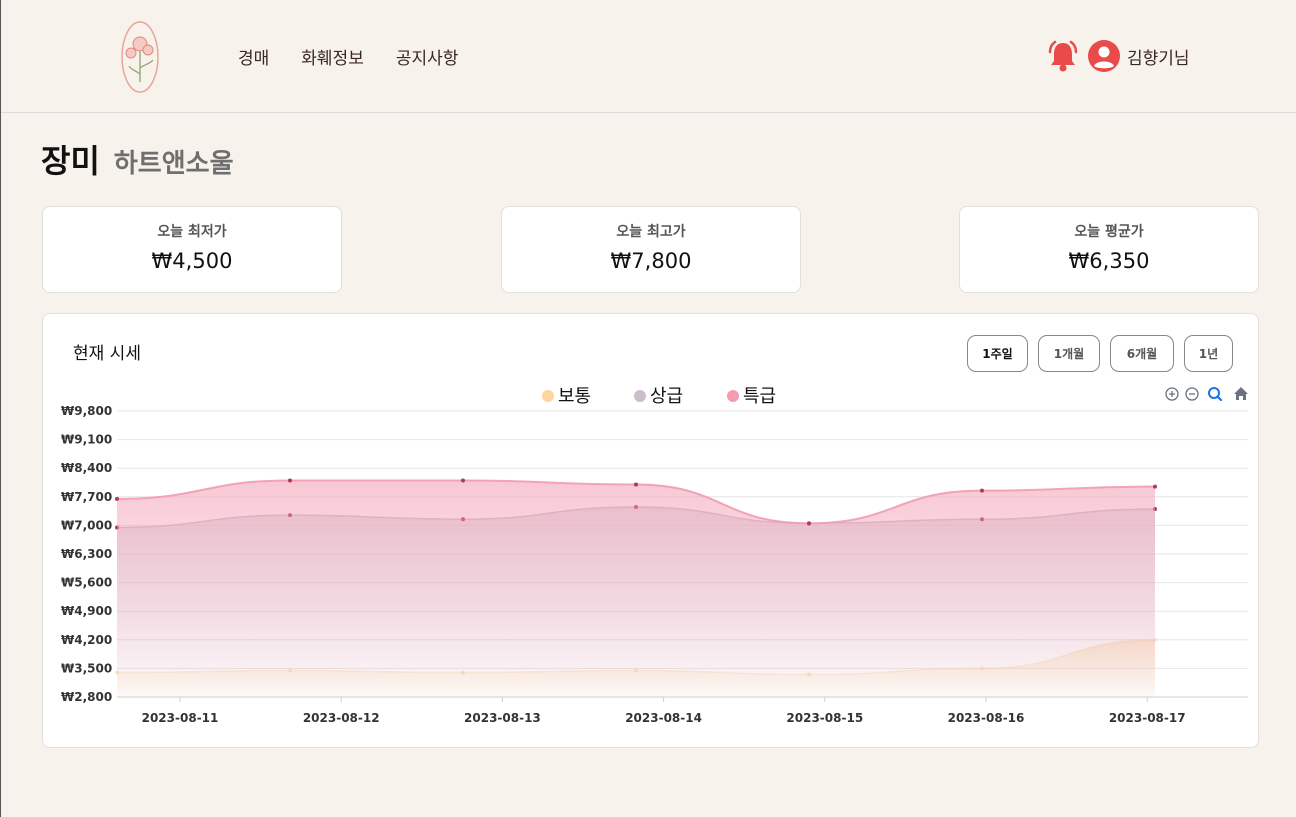 The width and height of the screenshot is (1296, 817). What do you see at coordinates (86, 440) in the screenshot?
I see `y-tick-label: ₩9,100` at bounding box center [86, 440].